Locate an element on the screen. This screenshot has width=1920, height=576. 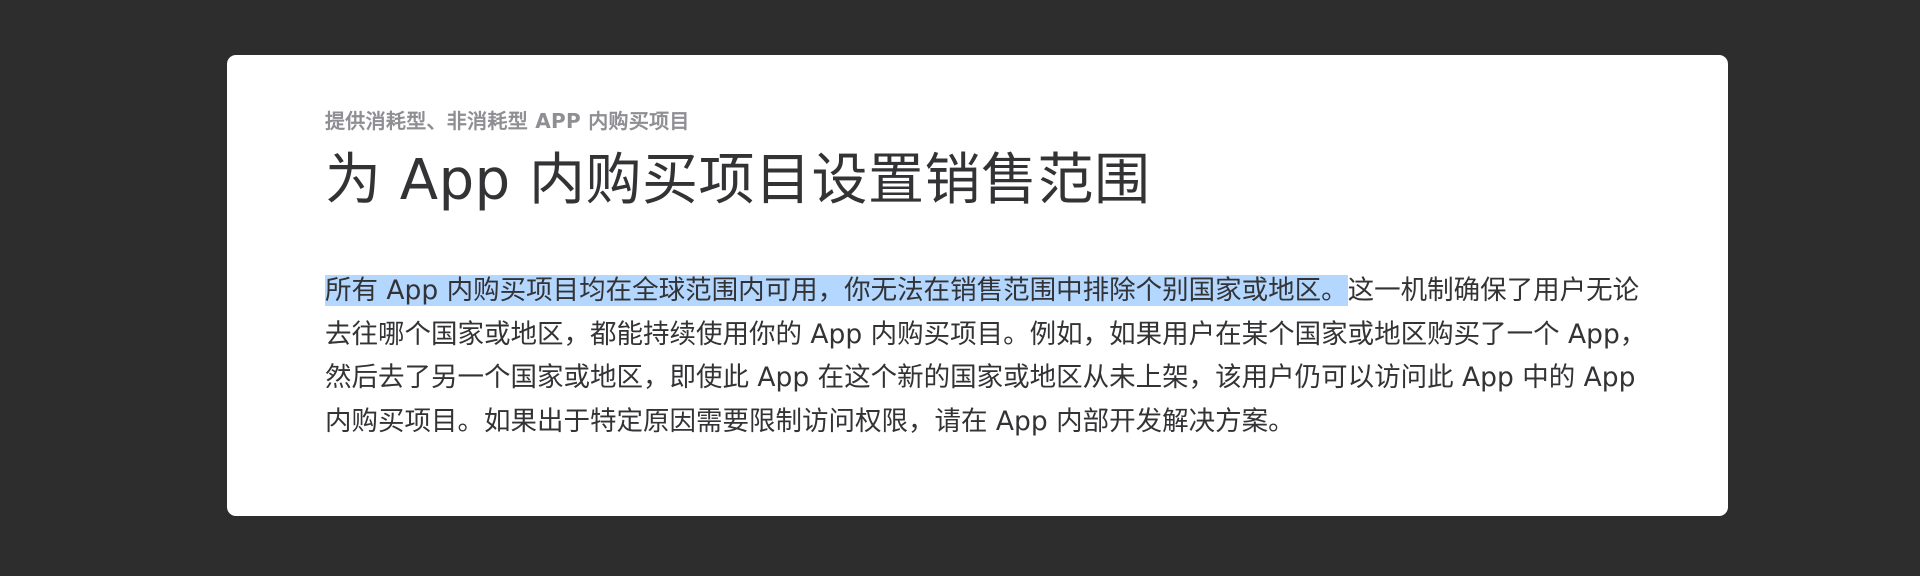
section-eyebrow: 提供消耗型、非消耗型 APP 内购买项目 is located at coordinates (507, 121).